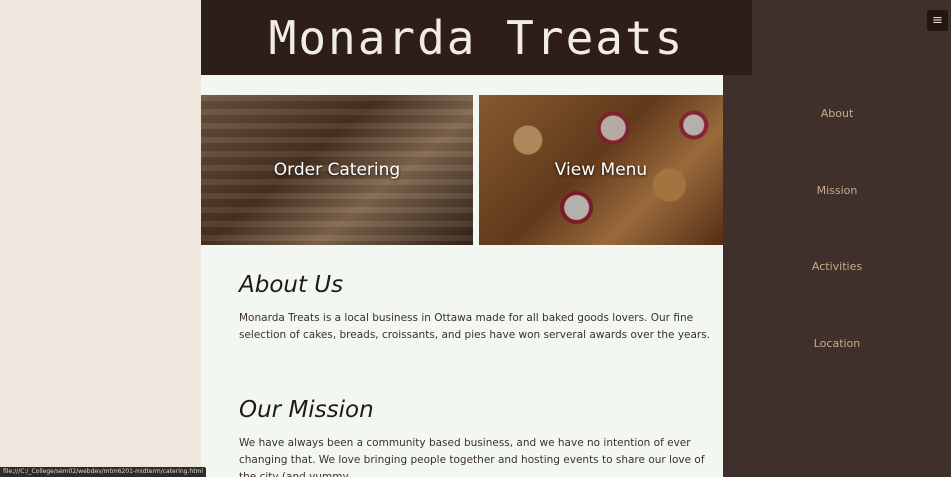 This screenshot has width=951, height=477. I want to click on nav-mission-link: Mission, so click(837, 190).